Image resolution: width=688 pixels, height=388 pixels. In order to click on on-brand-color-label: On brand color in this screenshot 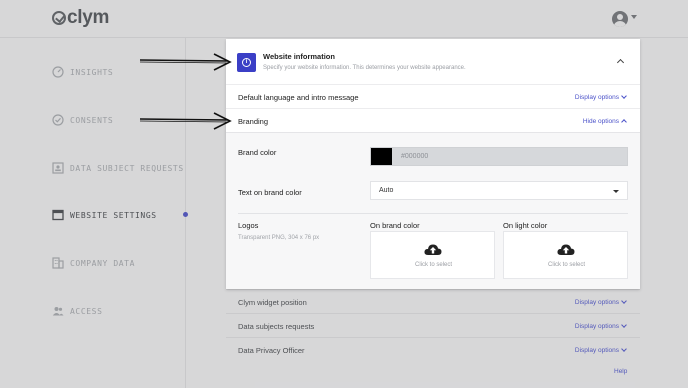, I will do `click(395, 225)`.